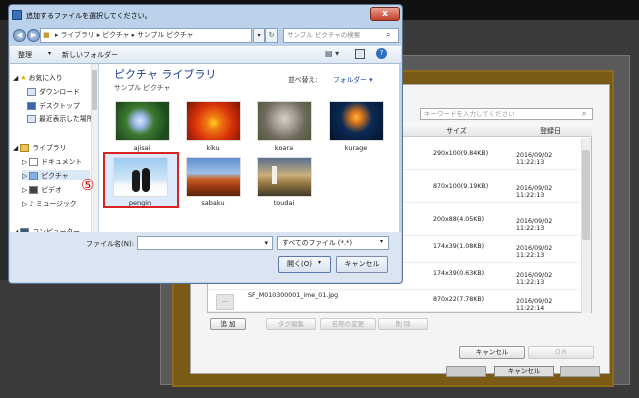 The width and height of the screenshot is (639, 398). What do you see at coordinates (34, 176) in the screenshot?
I see `pictures-icon` at bounding box center [34, 176].